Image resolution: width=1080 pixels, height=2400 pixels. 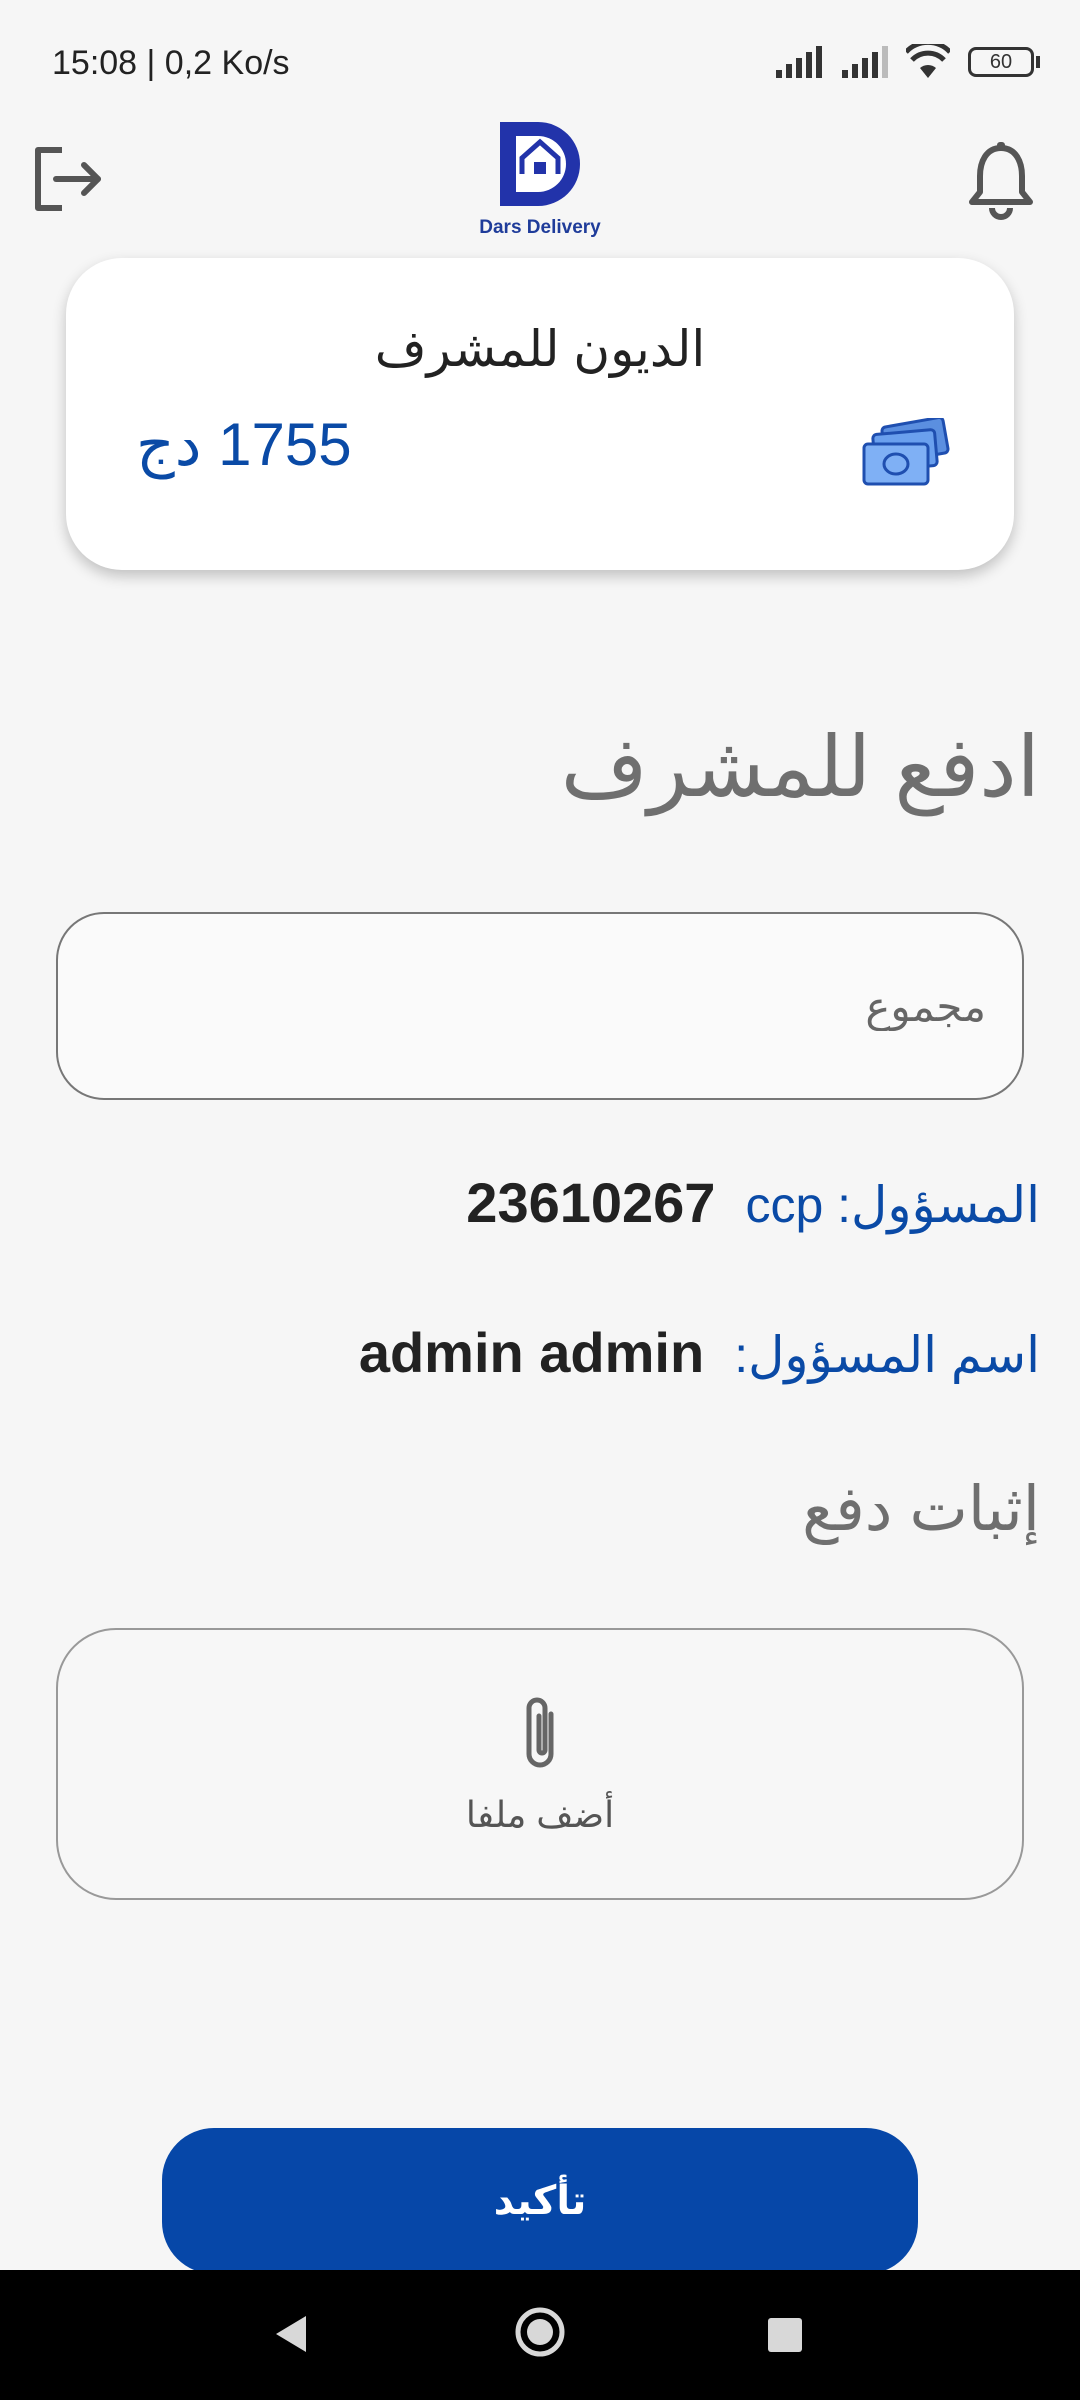 What do you see at coordinates (540, 414) in the screenshot?
I see `debt-card: الديون للمشرف 1755 دج` at bounding box center [540, 414].